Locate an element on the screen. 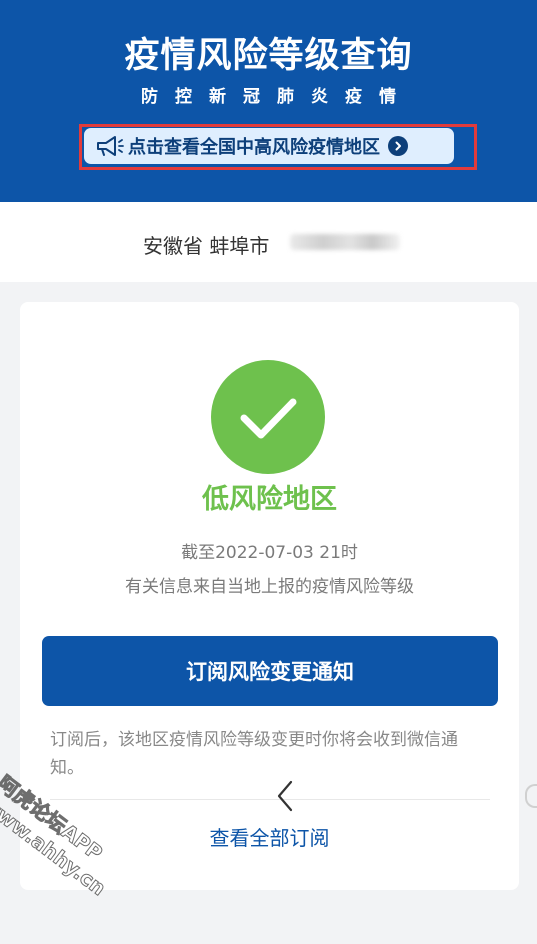  risk-level-label: 低风险地区 is located at coordinates (269, 499).